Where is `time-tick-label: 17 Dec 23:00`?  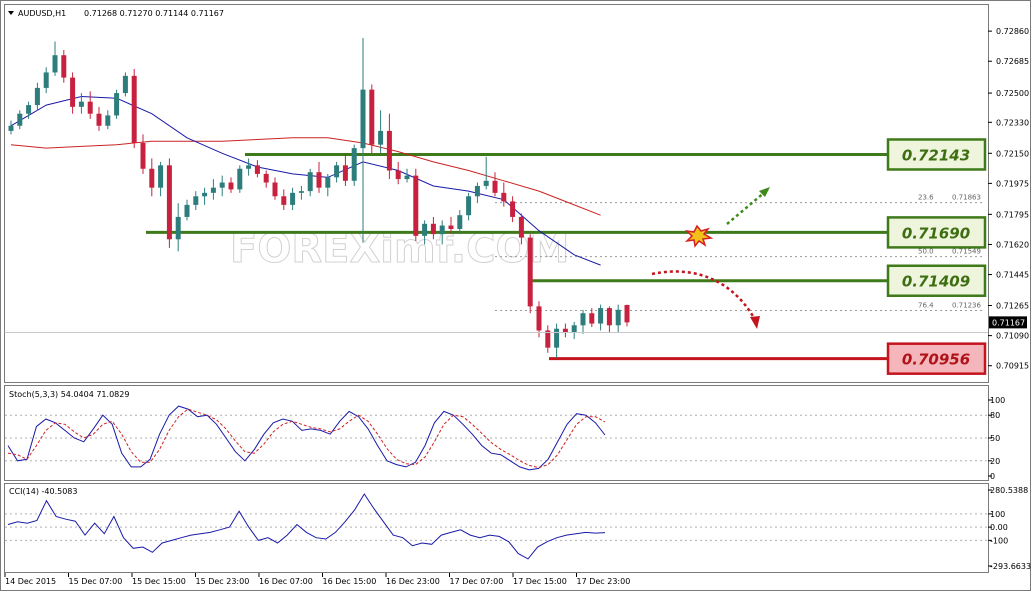 time-tick-label: 17 Dec 23:00 is located at coordinates (604, 581).